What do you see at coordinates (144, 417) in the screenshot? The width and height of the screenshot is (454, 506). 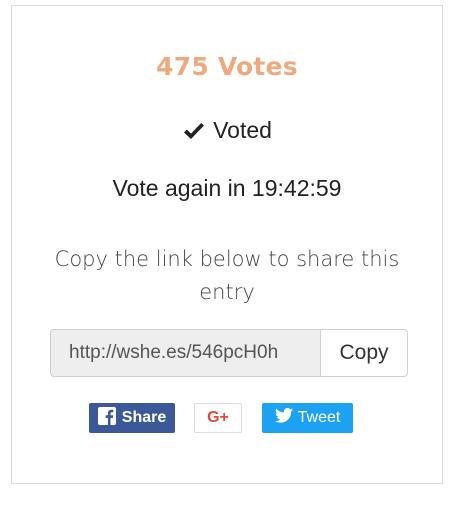 I see `facebook-share-label: Share` at bounding box center [144, 417].